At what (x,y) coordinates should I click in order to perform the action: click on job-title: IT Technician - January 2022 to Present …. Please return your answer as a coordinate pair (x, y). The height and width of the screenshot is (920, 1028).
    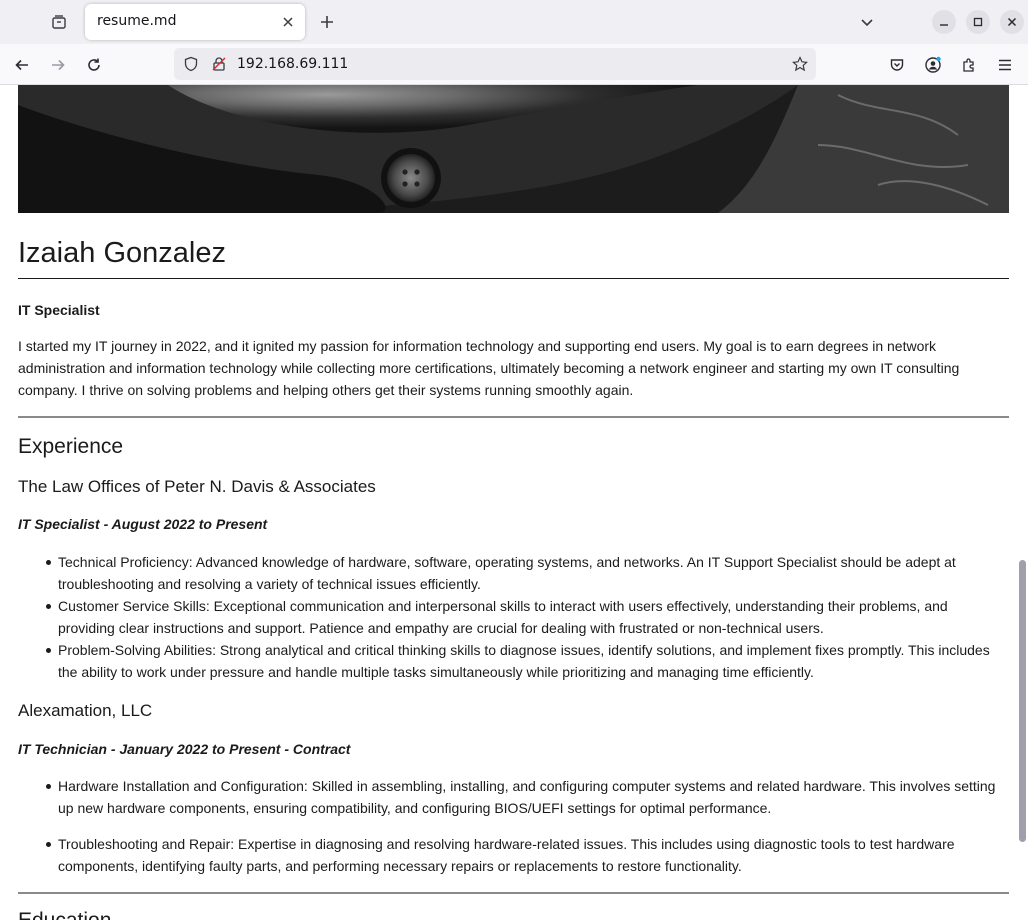
    Looking at the image, I should click on (184, 749).